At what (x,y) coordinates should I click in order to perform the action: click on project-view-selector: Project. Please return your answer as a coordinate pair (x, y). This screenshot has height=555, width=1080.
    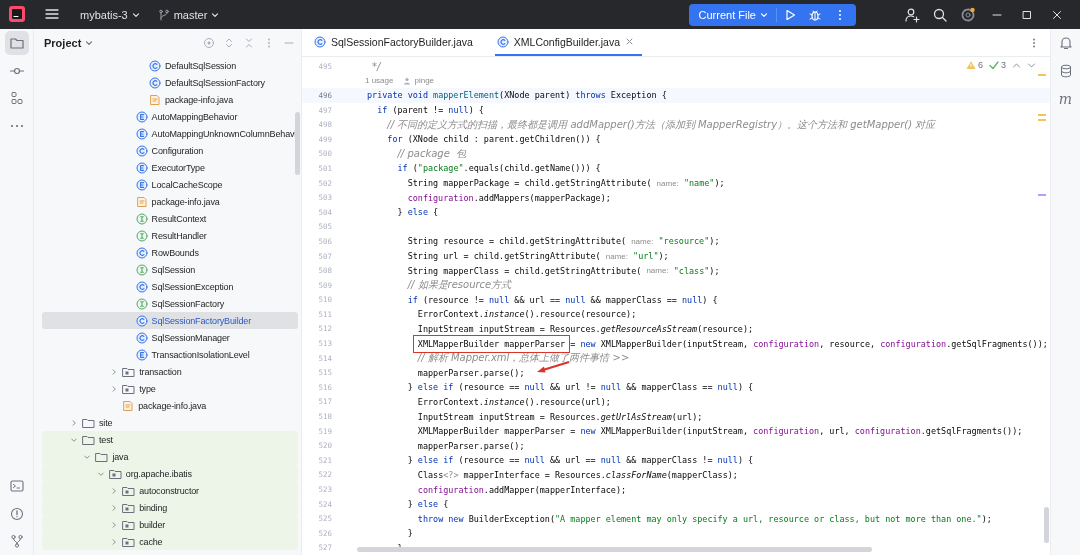
    Looking at the image, I should click on (69, 43).